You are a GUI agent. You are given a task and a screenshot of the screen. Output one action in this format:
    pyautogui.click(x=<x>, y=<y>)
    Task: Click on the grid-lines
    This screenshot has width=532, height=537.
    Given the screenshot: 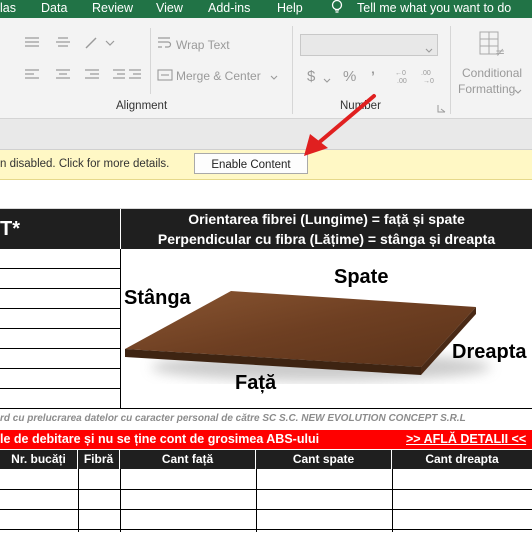 What is the action you would take?
    pyautogui.click(x=266, y=500)
    